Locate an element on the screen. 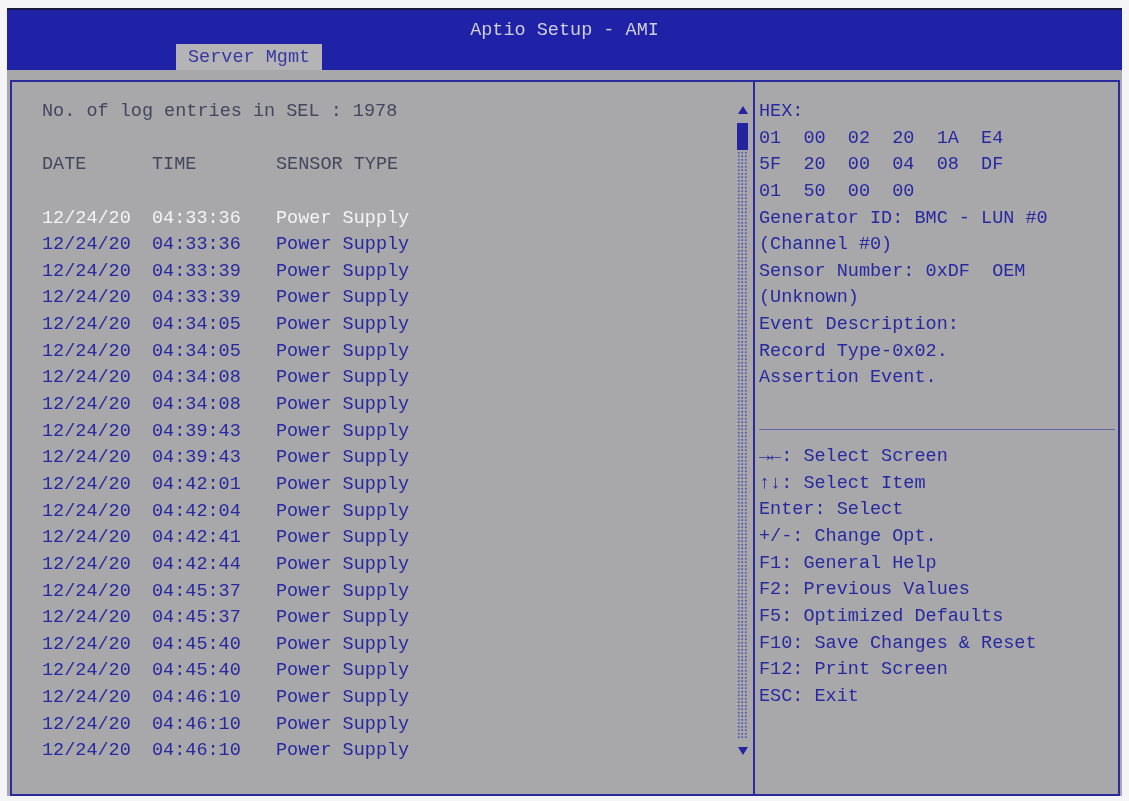 This screenshot has height=801, width=1129. log-time: 04:42:01 is located at coordinates (196, 485).